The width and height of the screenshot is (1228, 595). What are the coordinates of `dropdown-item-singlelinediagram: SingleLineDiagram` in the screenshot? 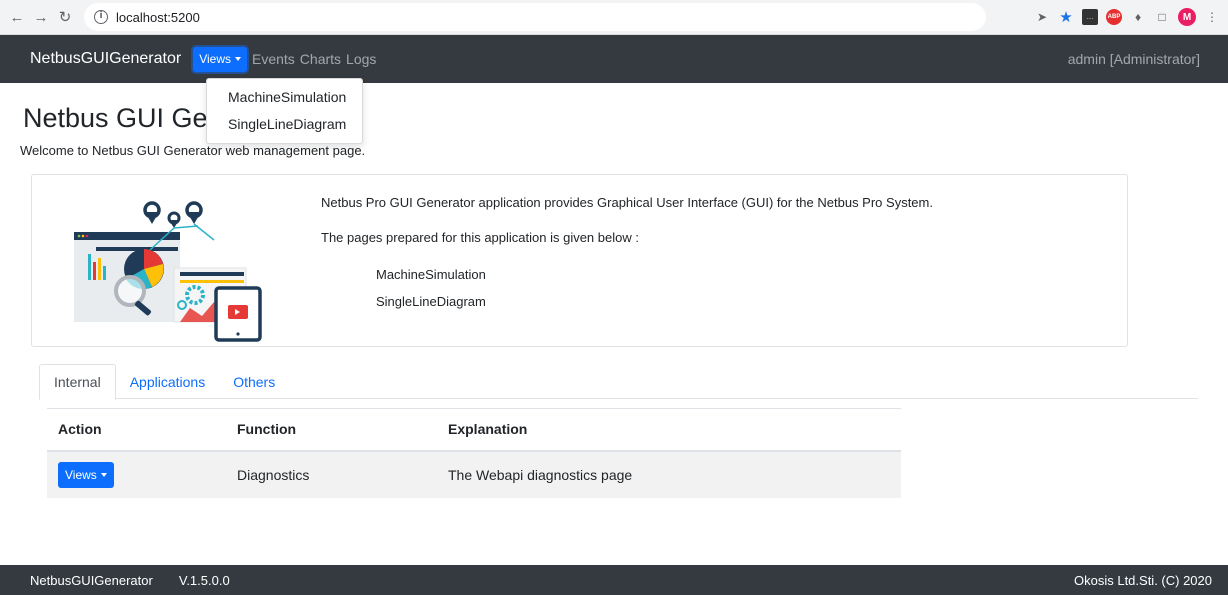 It's located at (284, 124).